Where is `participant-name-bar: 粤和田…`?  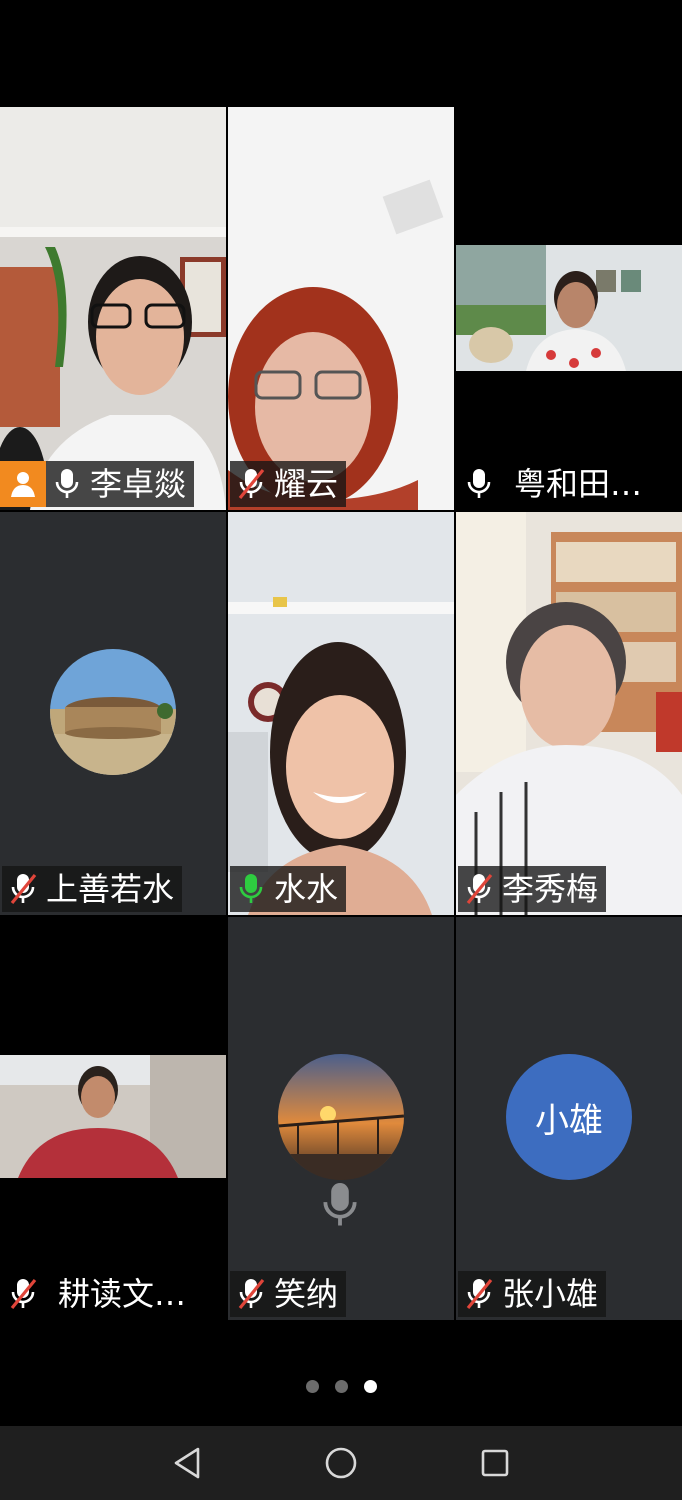 participant-name-bar: 粤和田… is located at coordinates (554, 484).